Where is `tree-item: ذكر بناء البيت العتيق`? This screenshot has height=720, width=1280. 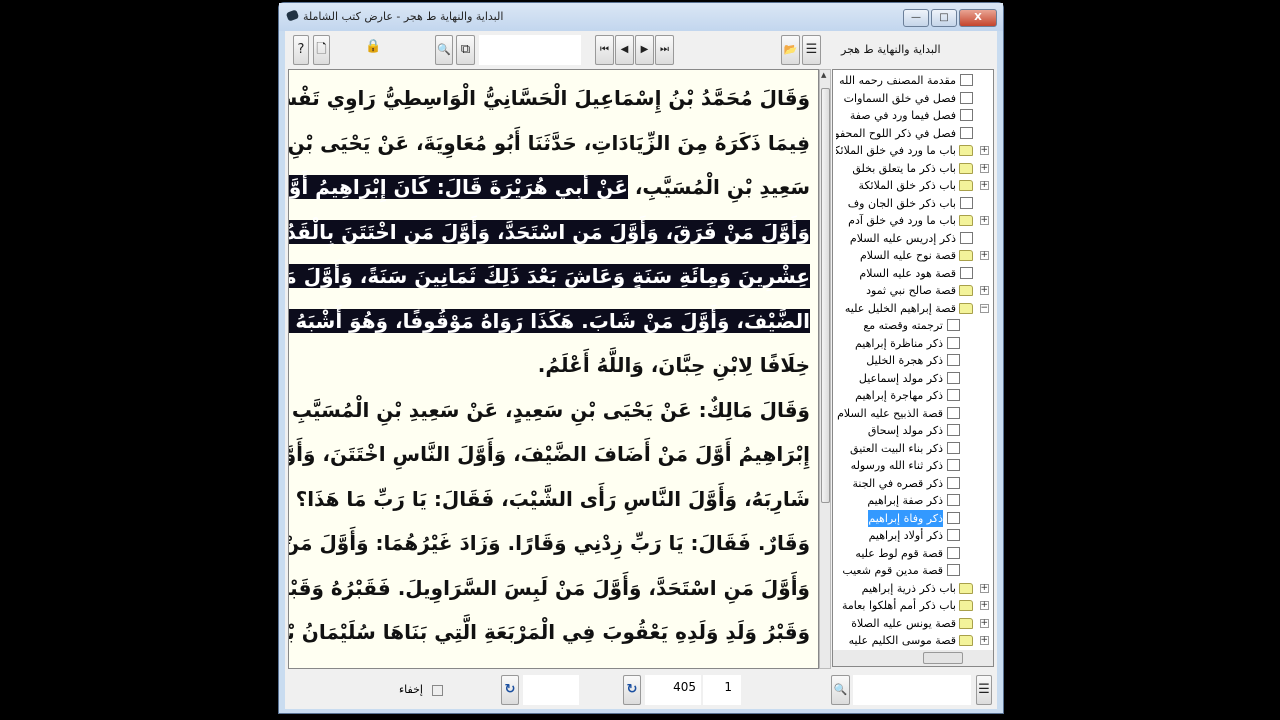 tree-item: ذكر بناء البيت العتيق is located at coordinates (913, 448).